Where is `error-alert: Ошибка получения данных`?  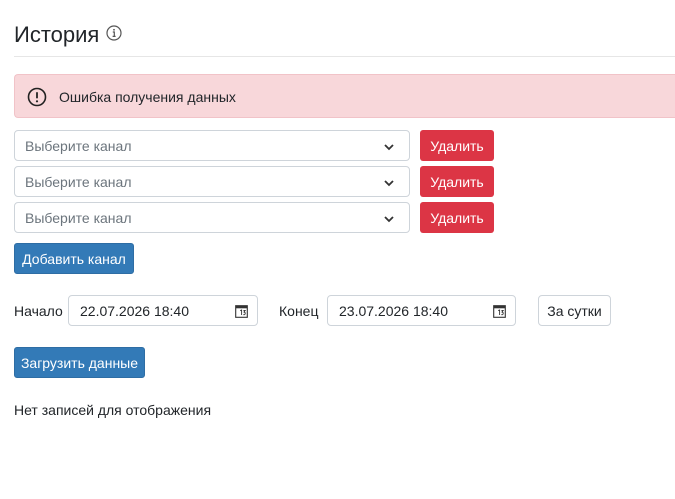 error-alert: Ошибка получения данных is located at coordinates (344, 96).